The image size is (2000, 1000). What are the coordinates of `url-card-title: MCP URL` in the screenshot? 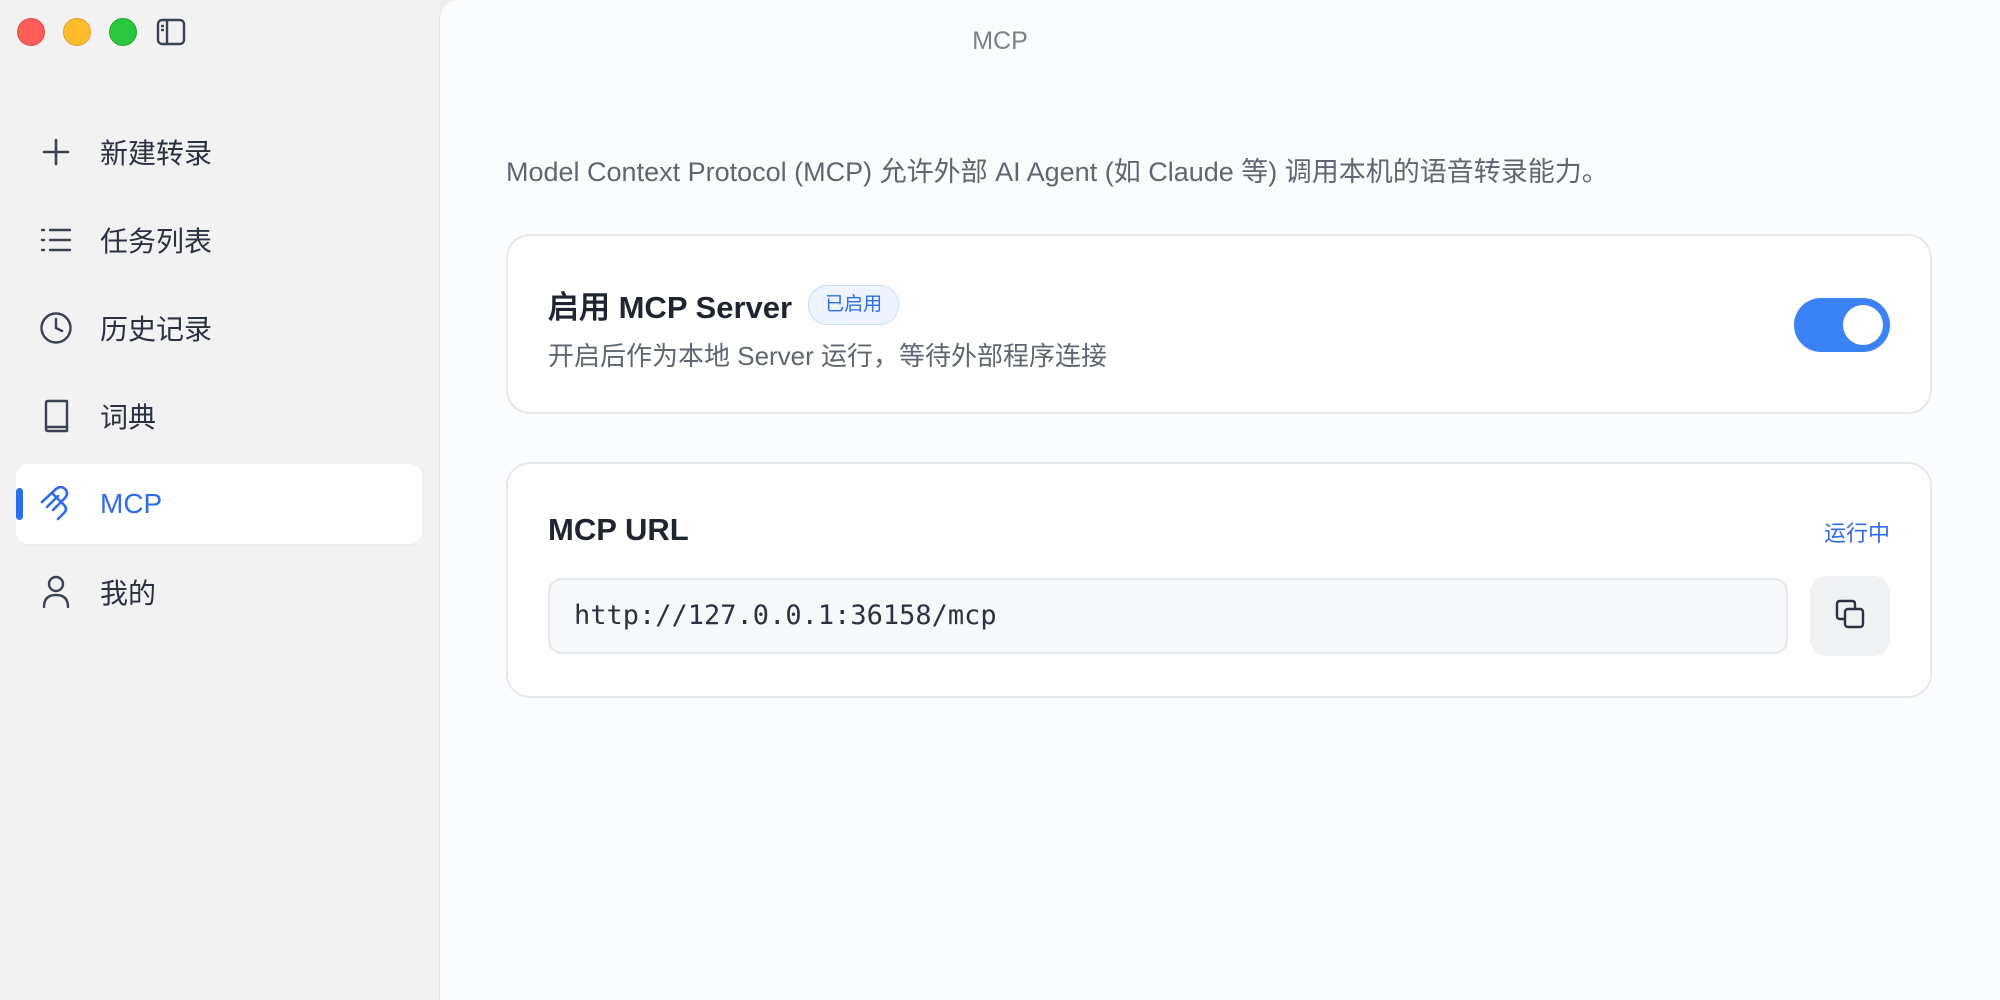 It's located at (618, 529).